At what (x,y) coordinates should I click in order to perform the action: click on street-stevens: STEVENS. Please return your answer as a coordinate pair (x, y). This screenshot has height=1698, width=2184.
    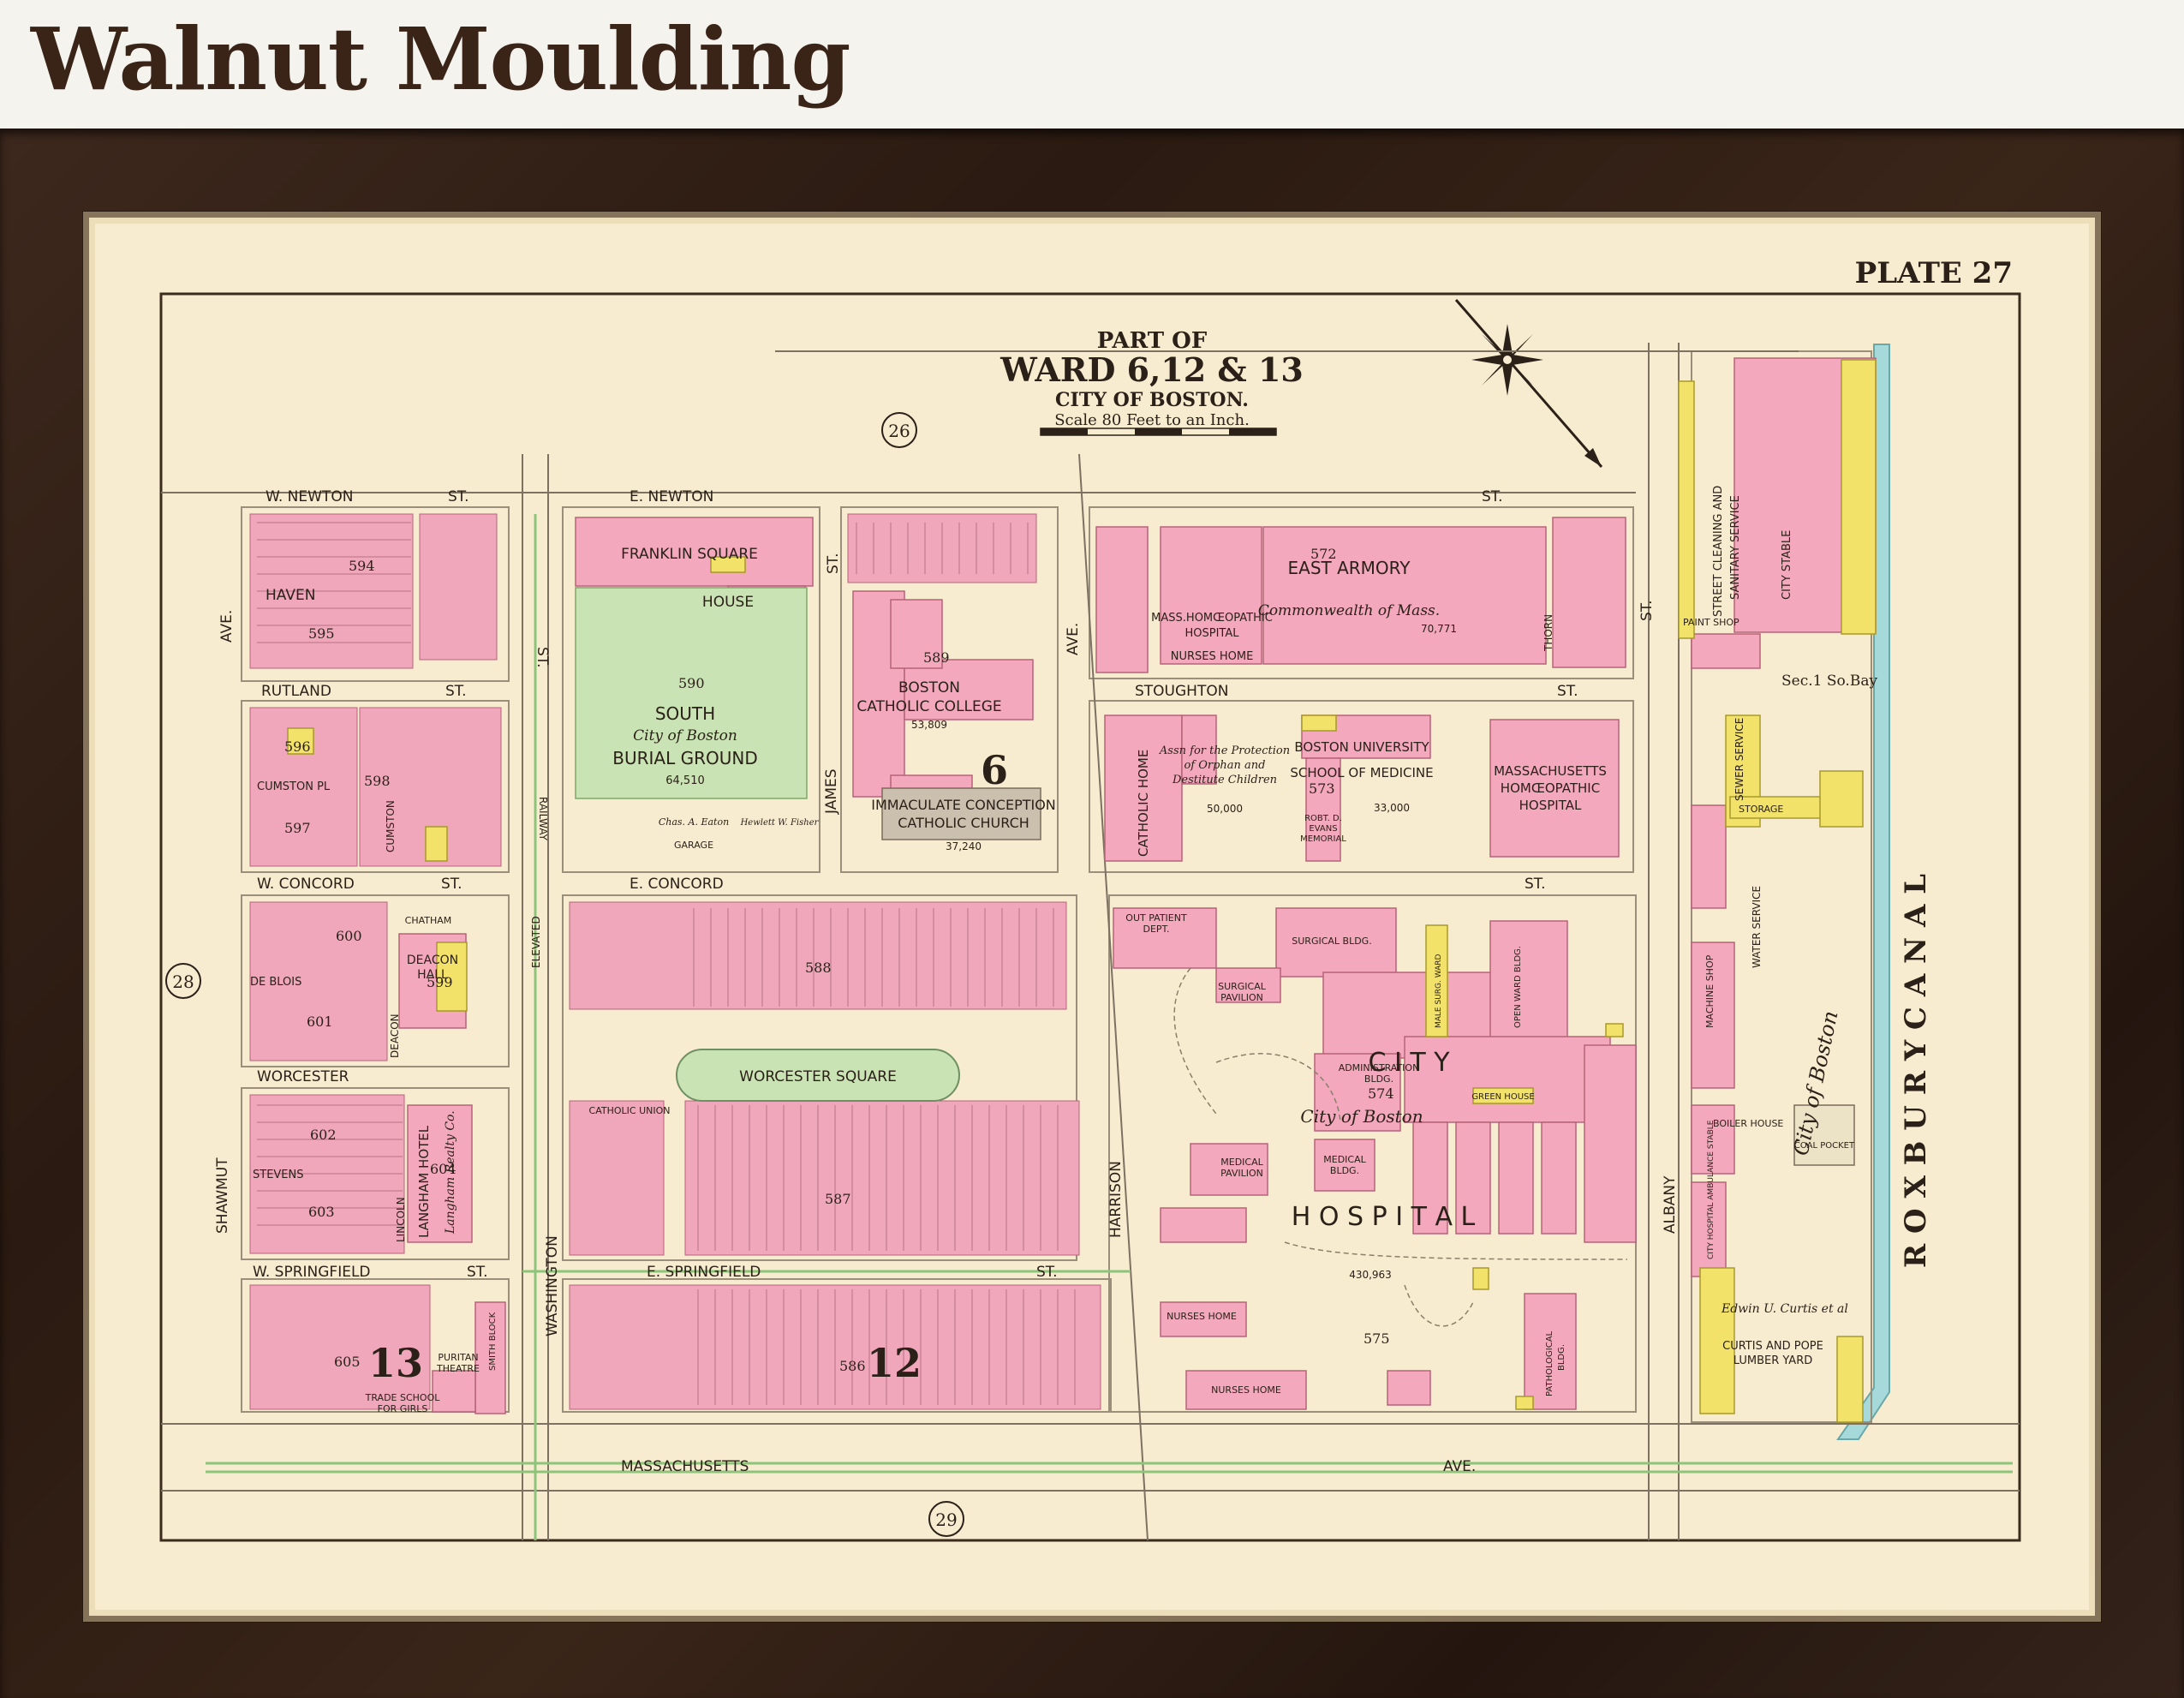
    Looking at the image, I should click on (278, 1175).